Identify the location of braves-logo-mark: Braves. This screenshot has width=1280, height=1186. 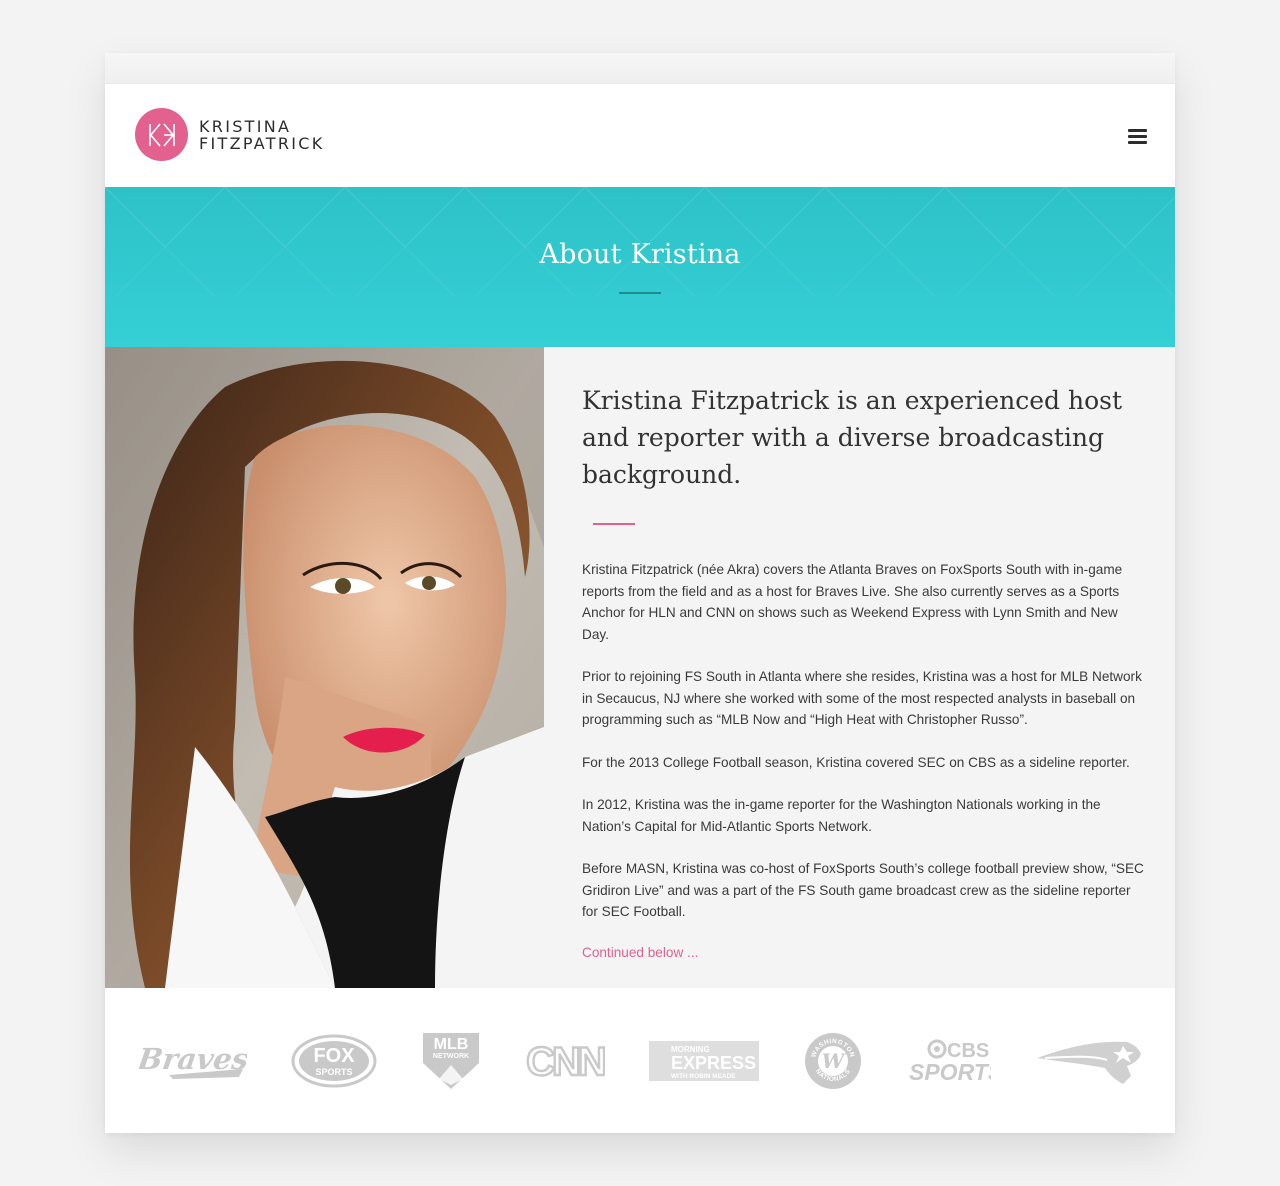
(193, 1060).